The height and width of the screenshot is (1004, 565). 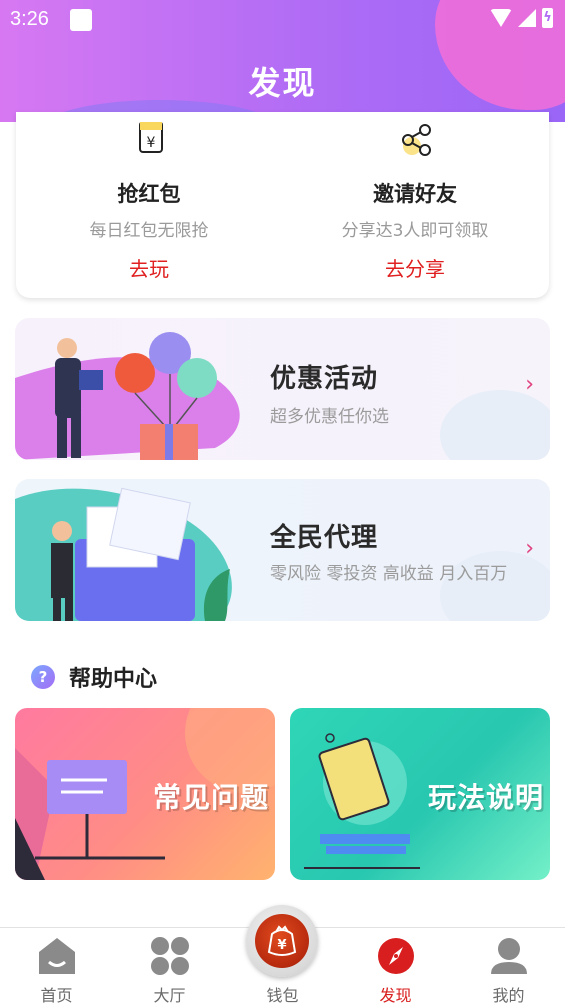 What do you see at coordinates (389, 574) in the screenshot?
I see `banner-subtitle: 零风险 零投资 高收益 月入百万` at bounding box center [389, 574].